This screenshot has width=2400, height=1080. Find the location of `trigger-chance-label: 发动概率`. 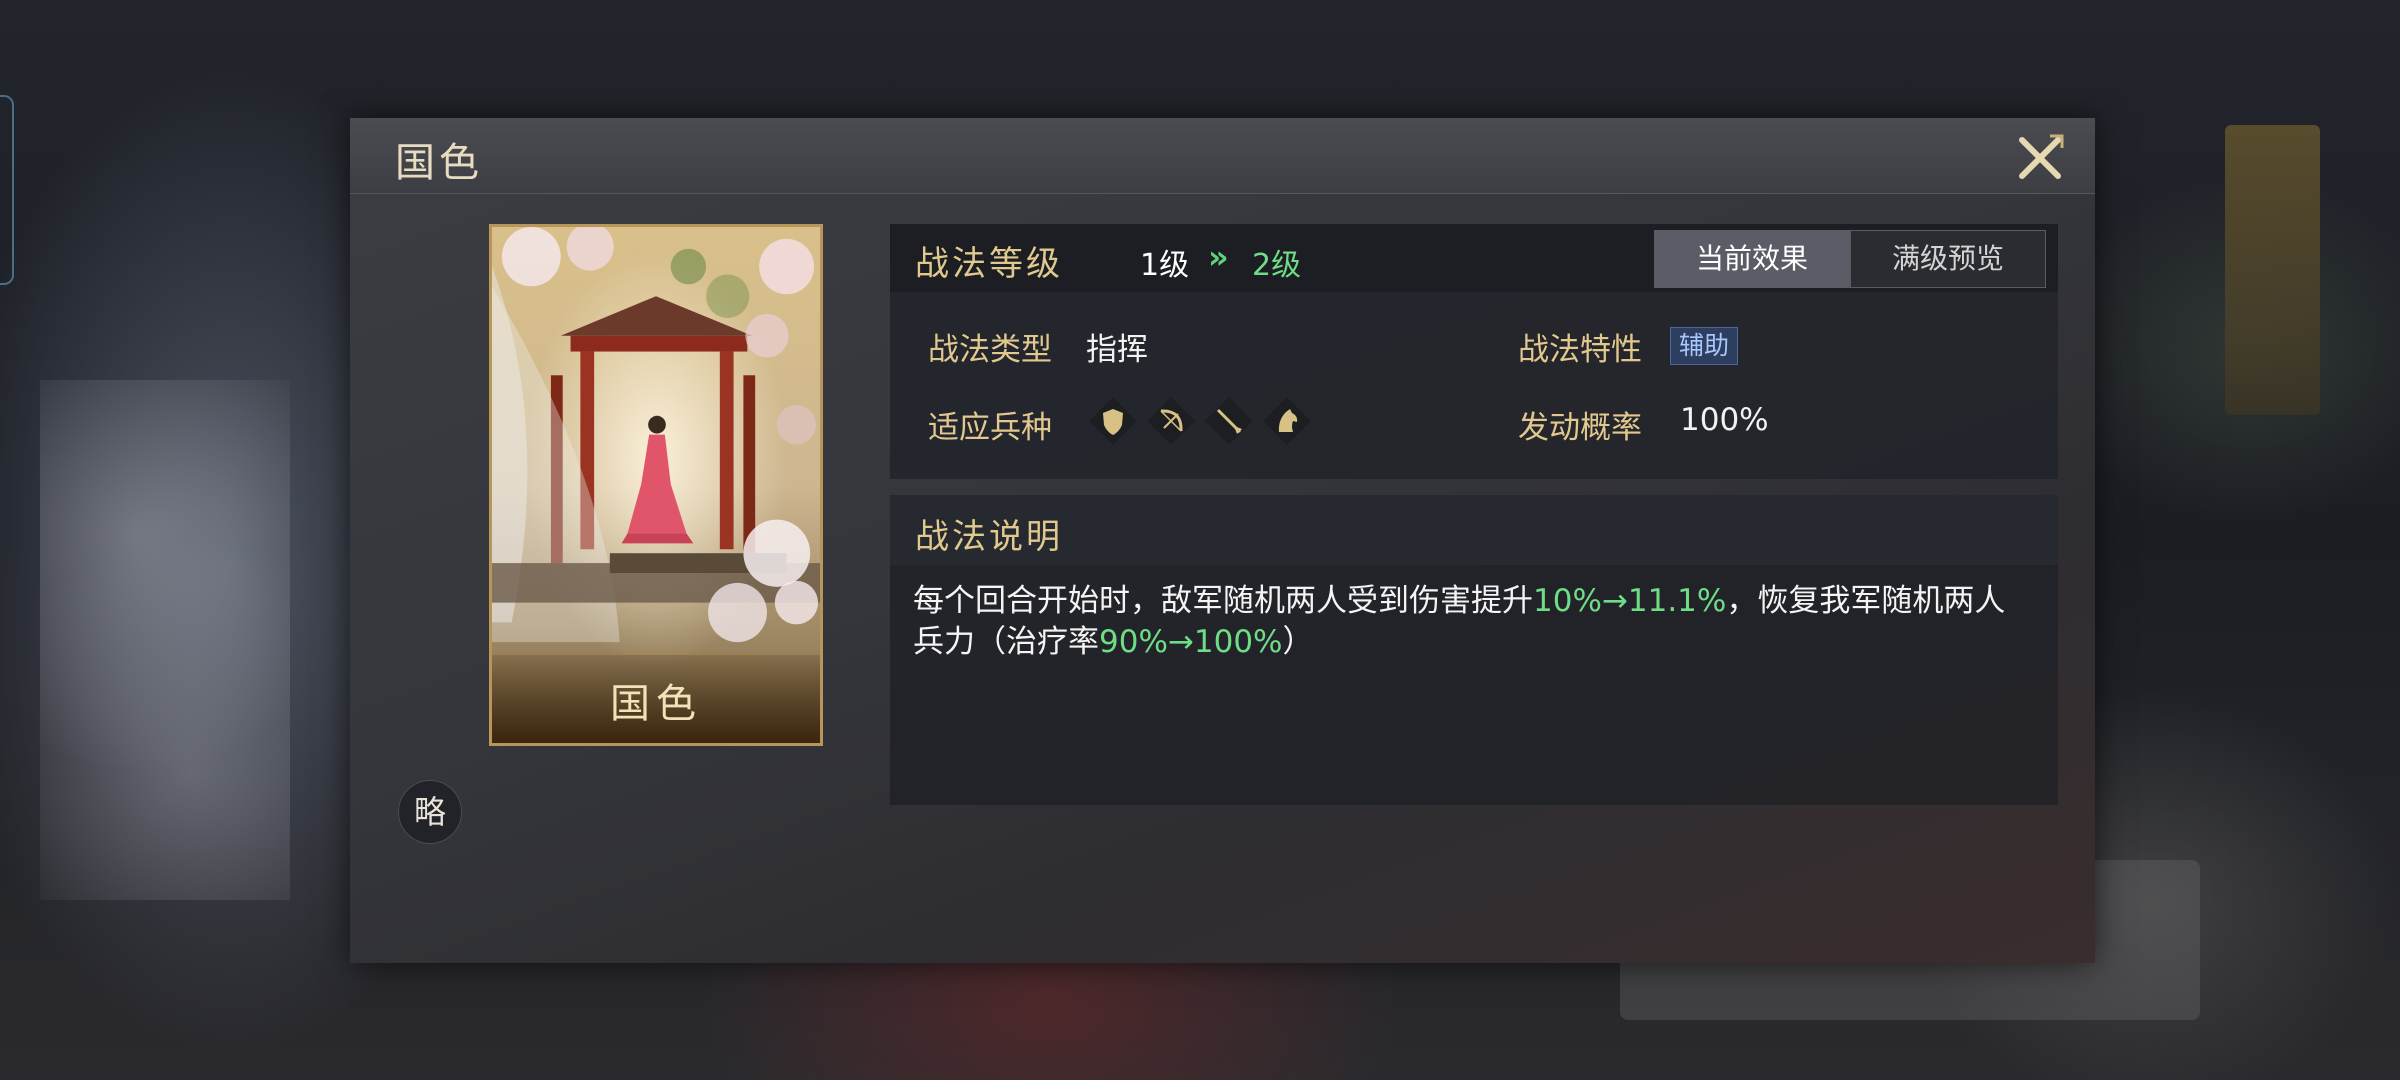

trigger-chance-label: 发动概率 is located at coordinates (1580, 428).